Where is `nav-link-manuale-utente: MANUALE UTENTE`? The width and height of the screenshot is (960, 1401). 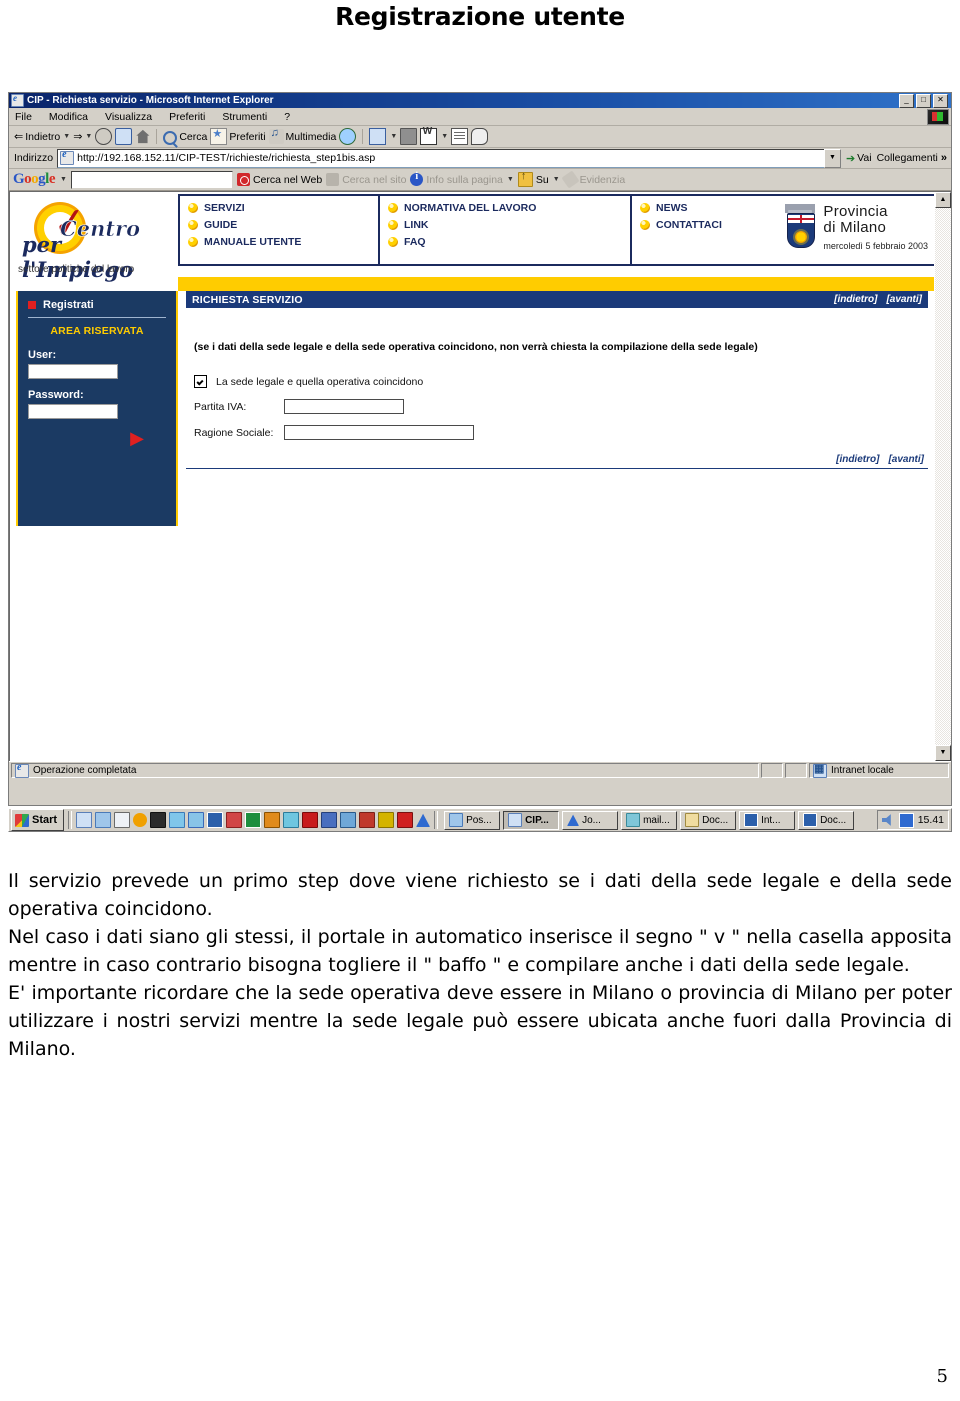
nav-link-manuale-utente: MANUALE UTENTE is located at coordinates (283, 242).